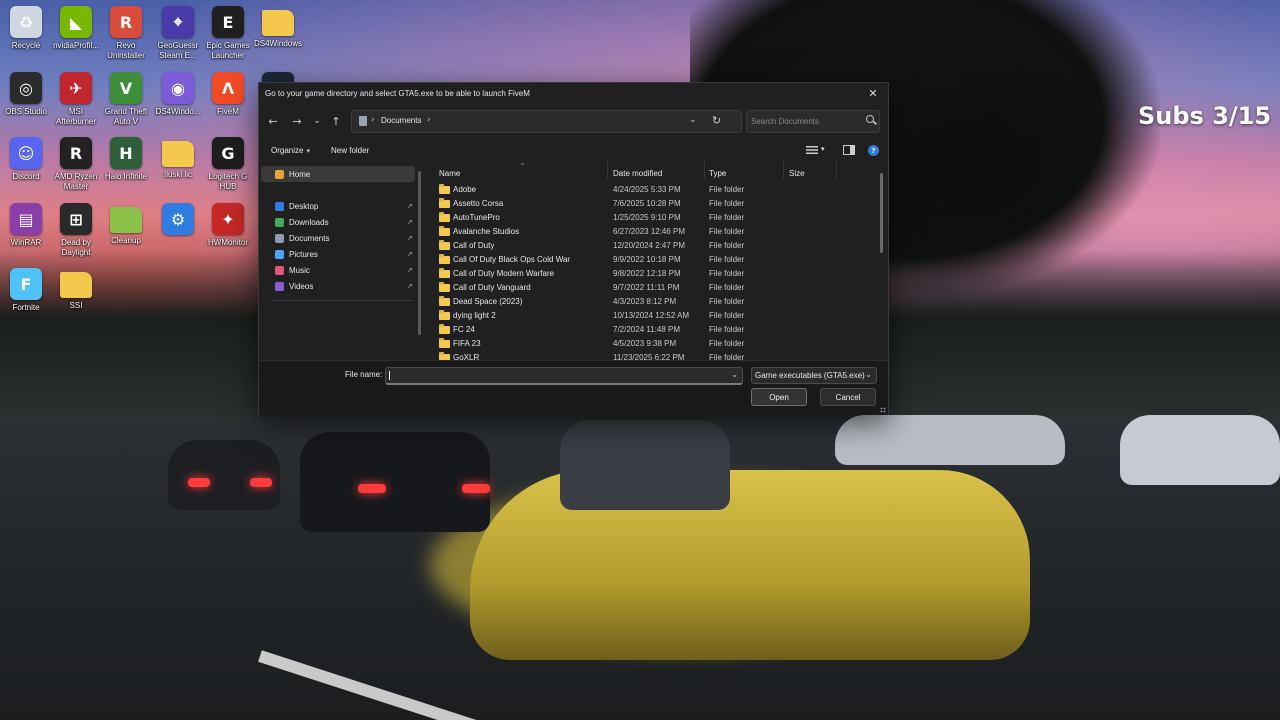 Image resolution: width=1280 pixels, height=720 pixels. I want to click on desktop-shortcut: ⊞ Dead by Daylight, so click(76, 230).